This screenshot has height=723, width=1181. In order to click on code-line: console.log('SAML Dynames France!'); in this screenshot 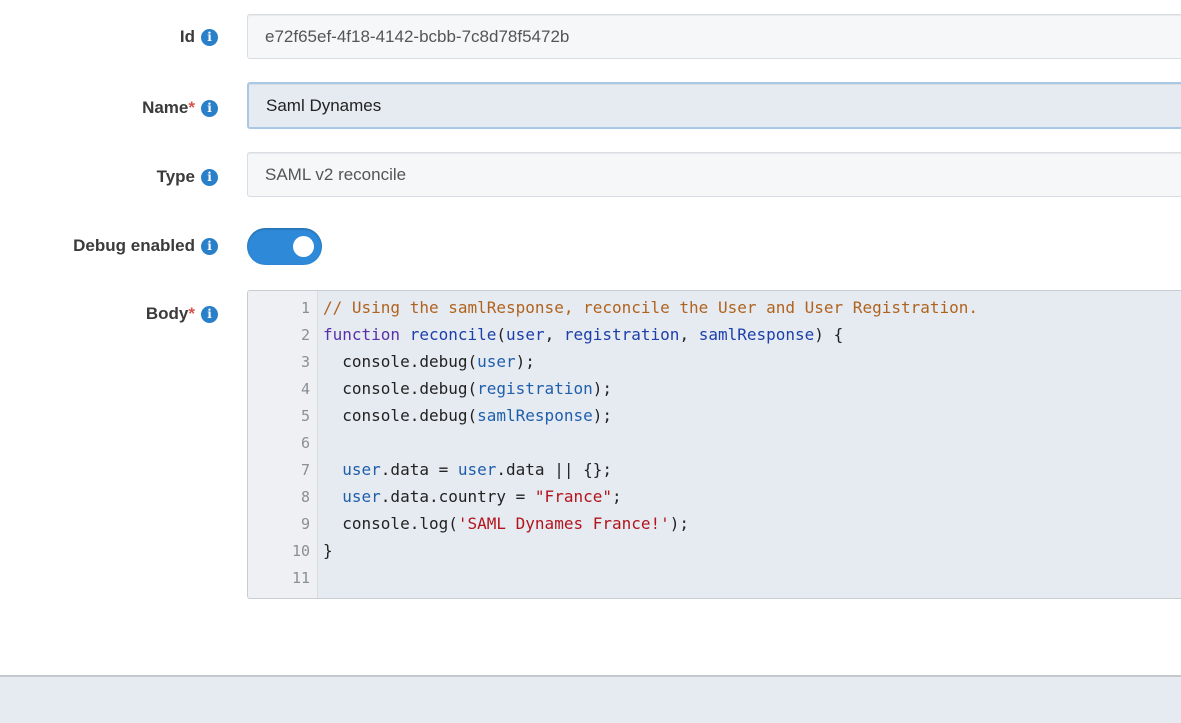, I will do `click(506, 523)`.